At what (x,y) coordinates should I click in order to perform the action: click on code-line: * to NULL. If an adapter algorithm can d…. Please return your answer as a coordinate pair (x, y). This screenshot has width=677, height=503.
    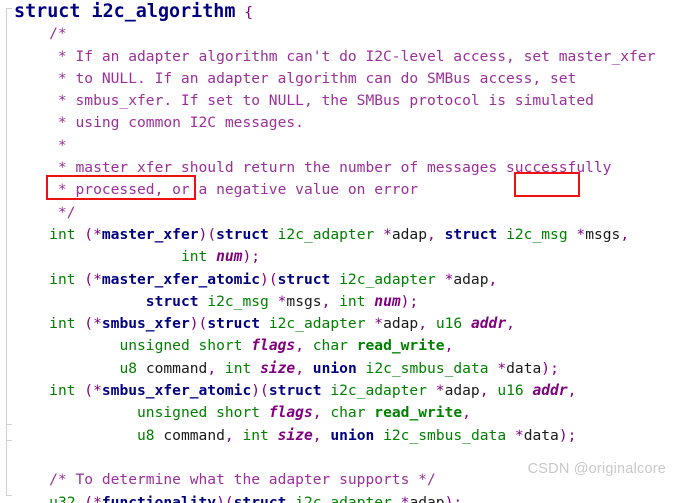
    Looking at the image, I should click on (338, 79).